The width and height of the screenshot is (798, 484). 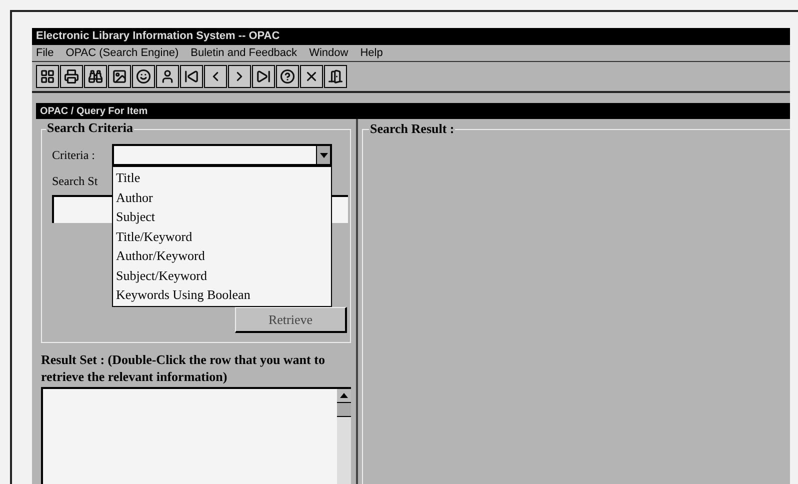 I want to click on help-icon, so click(x=287, y=76).